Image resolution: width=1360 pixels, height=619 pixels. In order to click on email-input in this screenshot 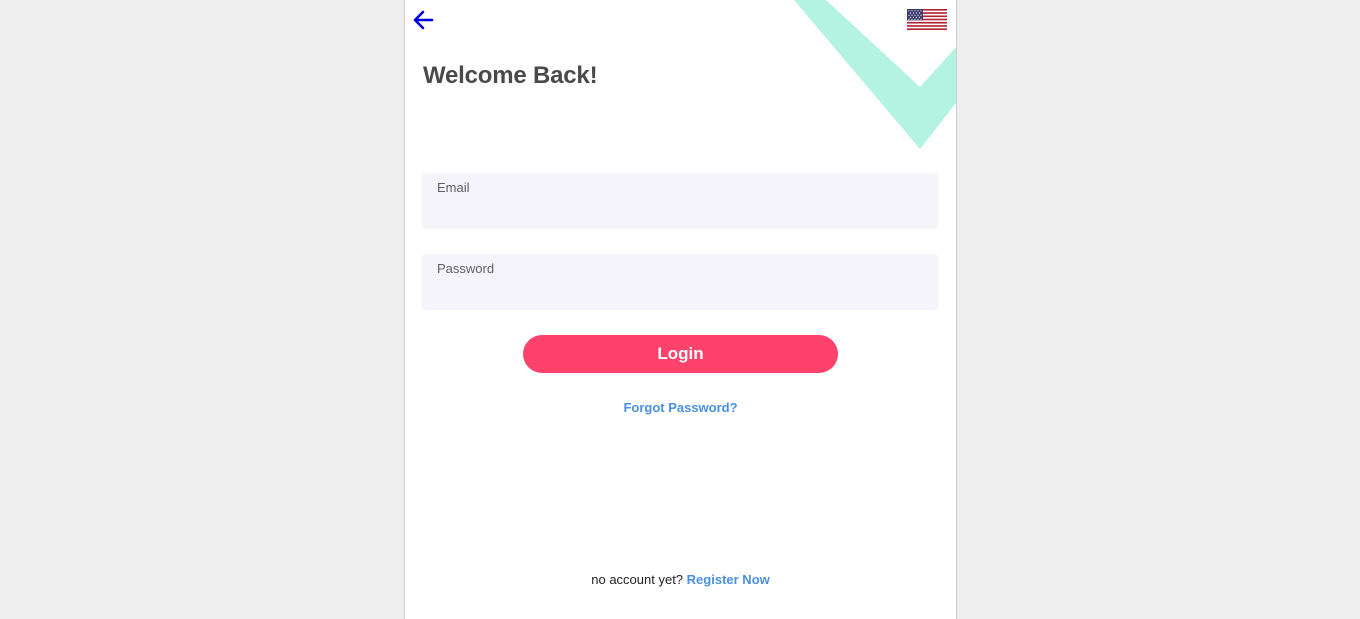, I will do `click(682, 212)`.